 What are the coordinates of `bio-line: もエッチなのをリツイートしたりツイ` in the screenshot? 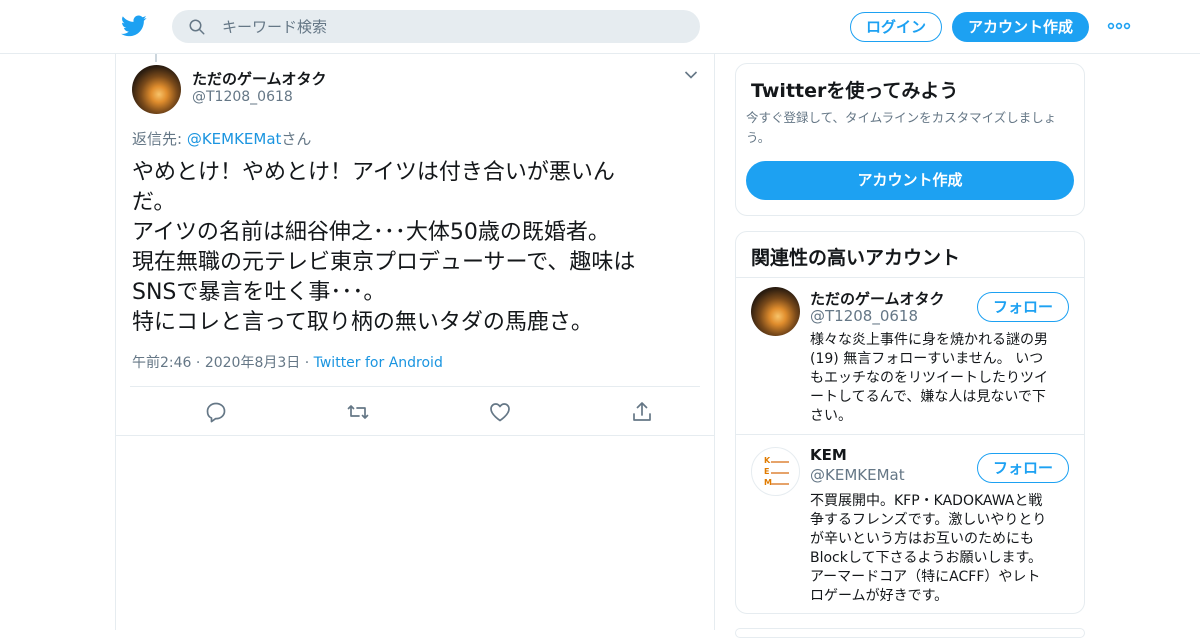 It's located at (929, 378).